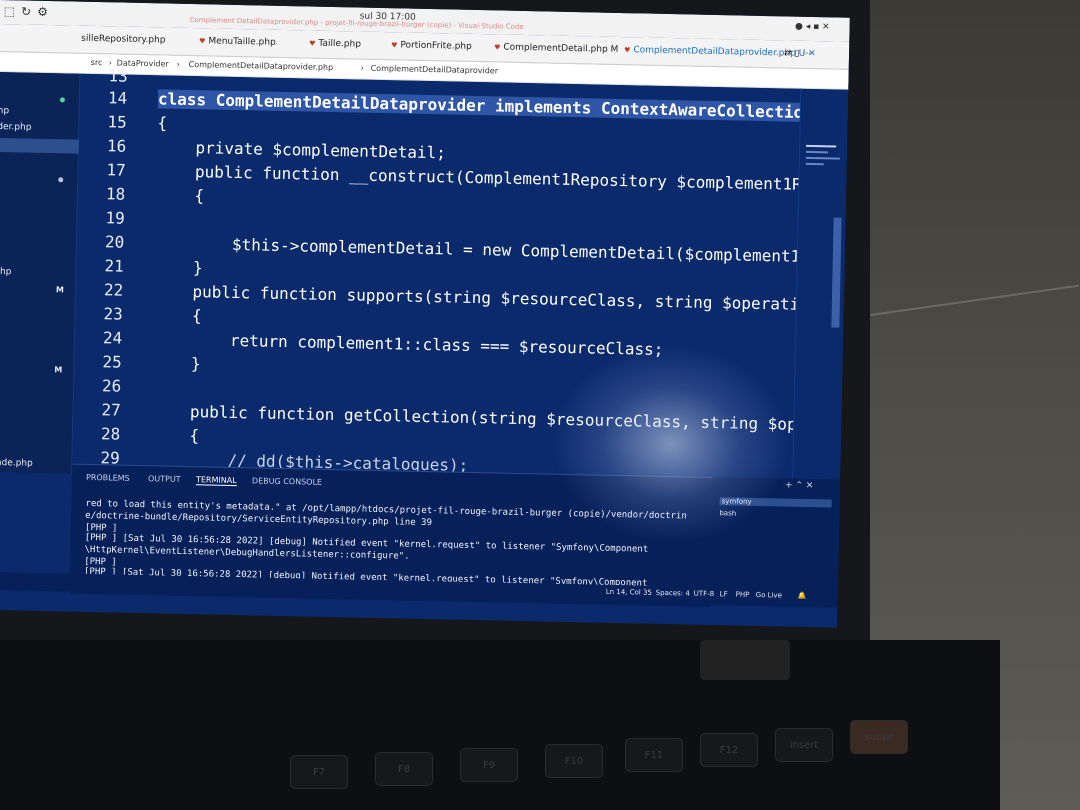  I want to click on line-number: 14, so click(117, 98).